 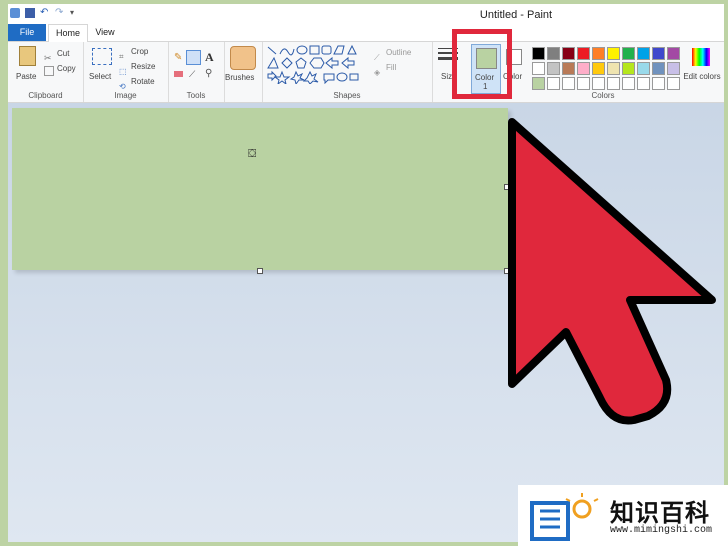 What do you see at coordinates (347, 95) in the screenshot?
I see `shapes-group-label: Shapes` at bounding box center [347, 95].